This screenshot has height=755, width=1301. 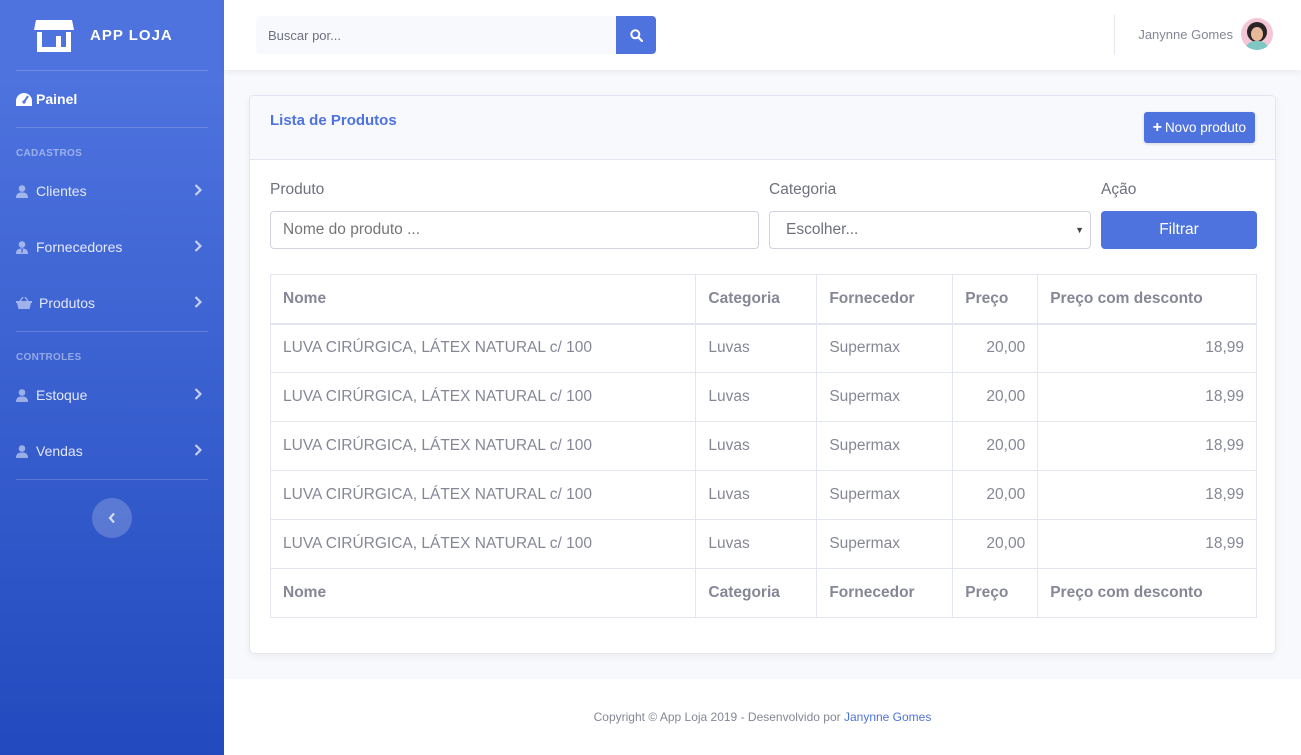 I want to click on action-label: Ação, so click(x=1119, y=189).